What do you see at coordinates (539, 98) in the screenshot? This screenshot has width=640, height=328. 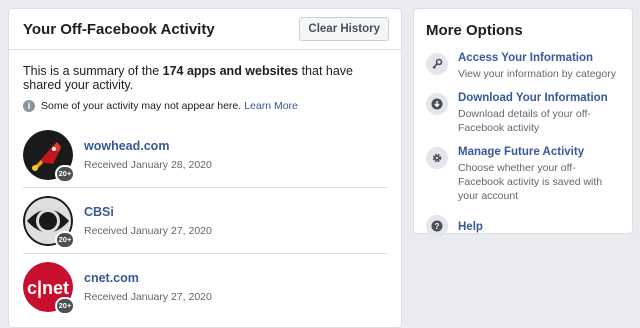 I see `option-title: Download Your Information` at bounding box center [539, 98].